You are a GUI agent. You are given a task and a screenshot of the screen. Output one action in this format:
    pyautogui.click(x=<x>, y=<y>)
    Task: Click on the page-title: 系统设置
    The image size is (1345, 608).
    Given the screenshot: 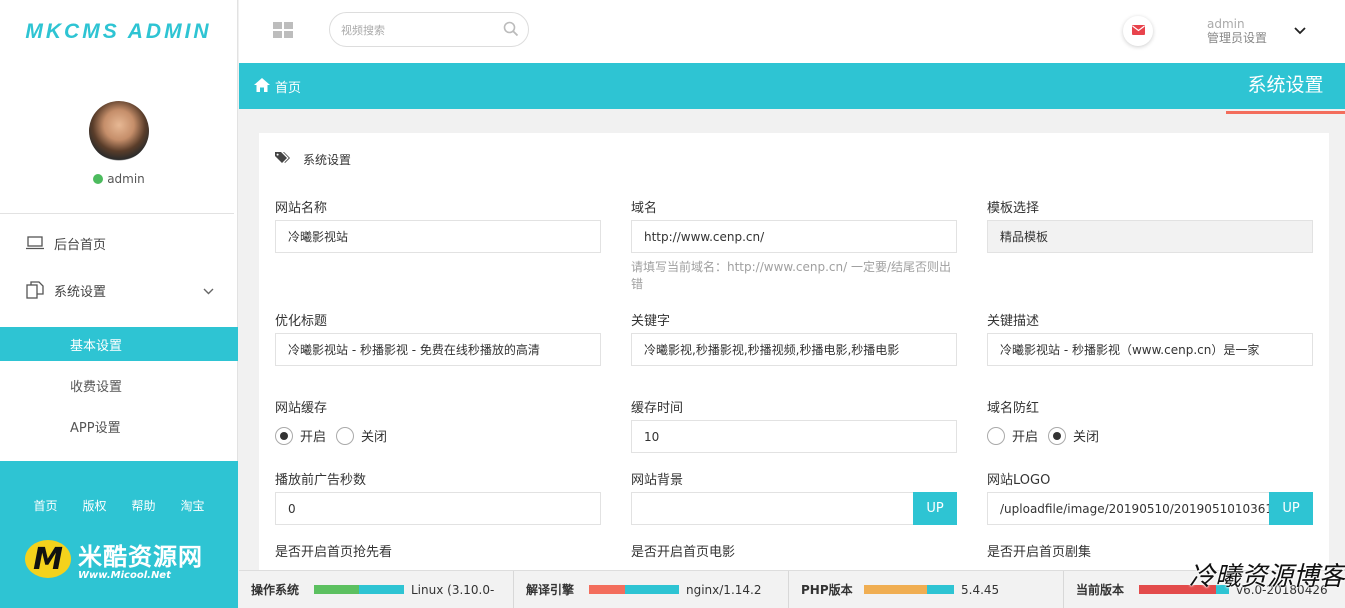 What is the action you would take?
    pyautogui.click(x=1285, y=88)
    